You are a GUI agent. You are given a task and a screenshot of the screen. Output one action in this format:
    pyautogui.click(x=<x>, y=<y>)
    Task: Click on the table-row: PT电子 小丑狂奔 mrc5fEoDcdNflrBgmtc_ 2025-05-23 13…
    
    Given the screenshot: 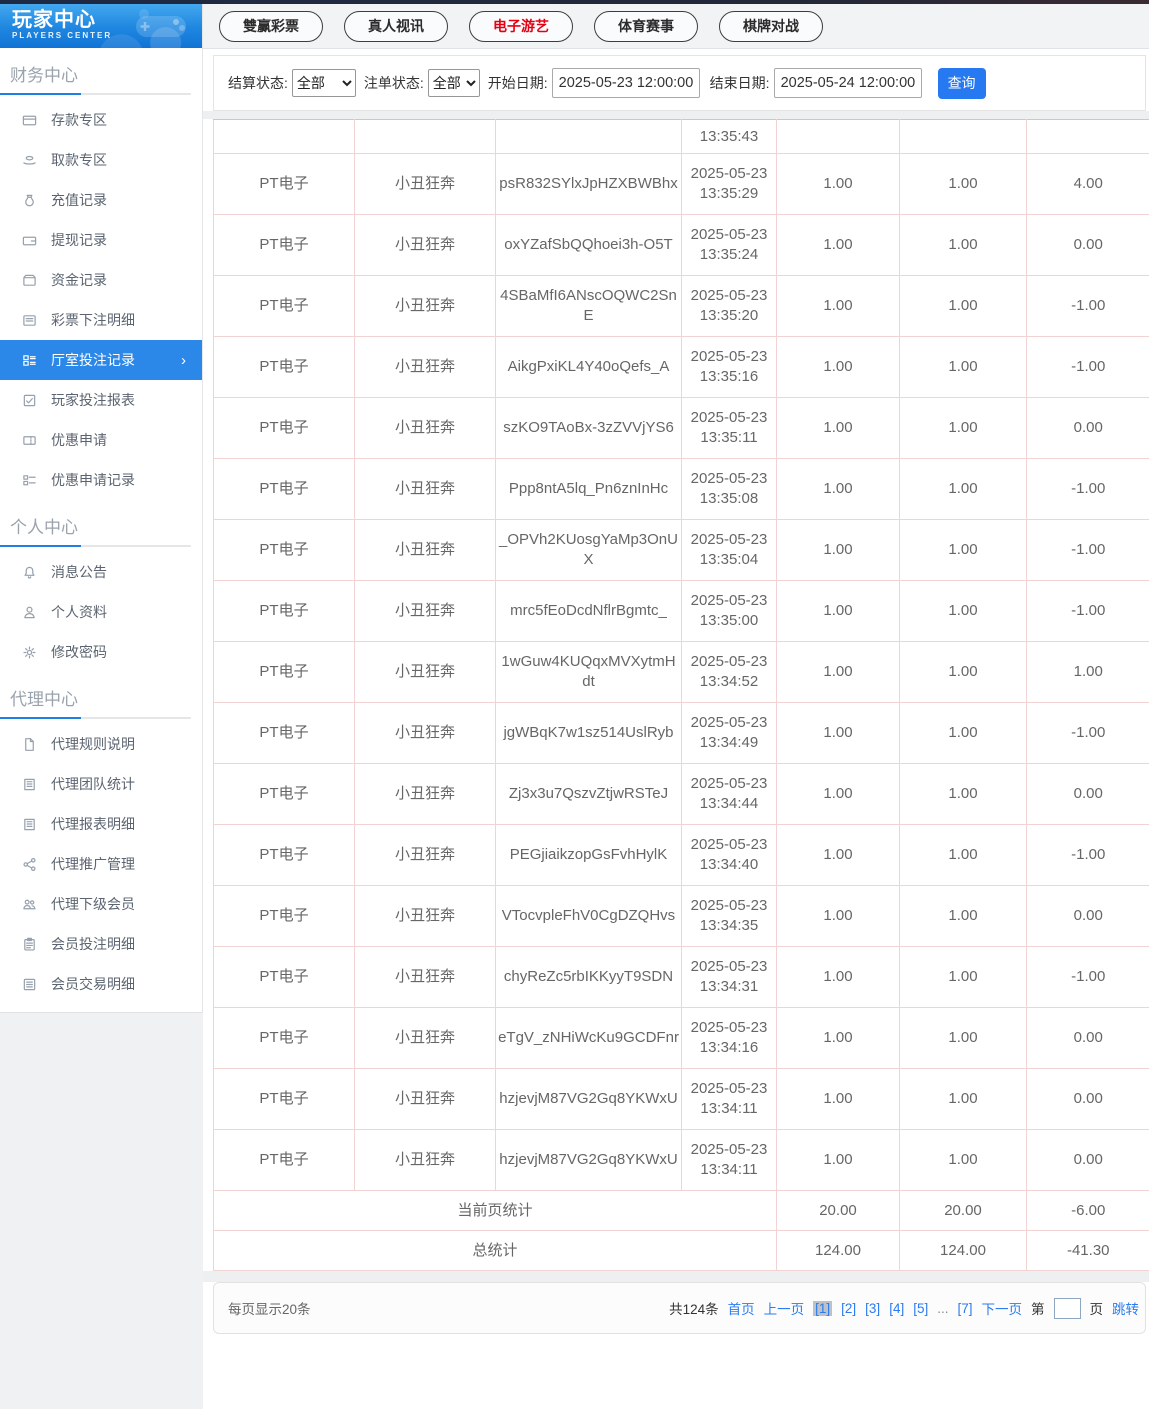 What is the action you would take?
    pyautogui.click(x=681, y=611)
    